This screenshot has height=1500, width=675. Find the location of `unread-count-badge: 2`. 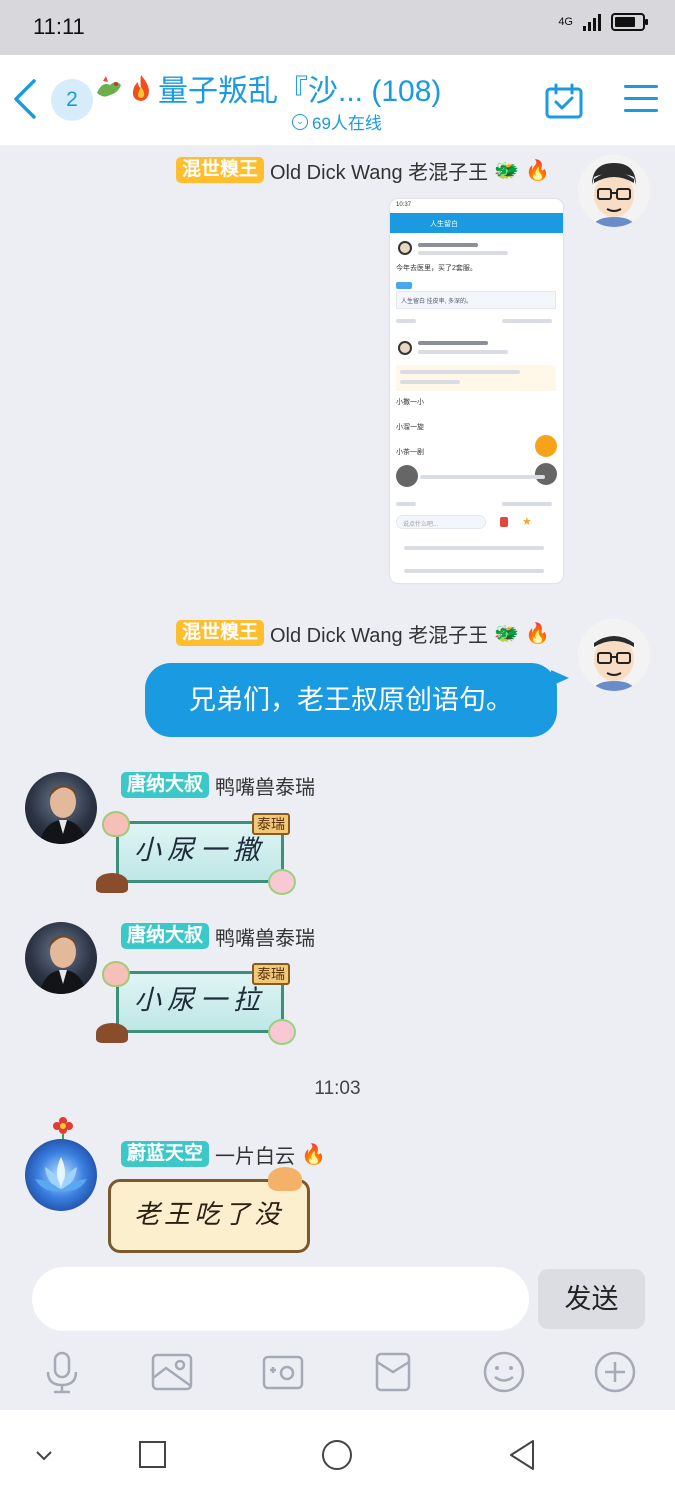

unread-count-badge: 2 is located at coordinates (72, 100).